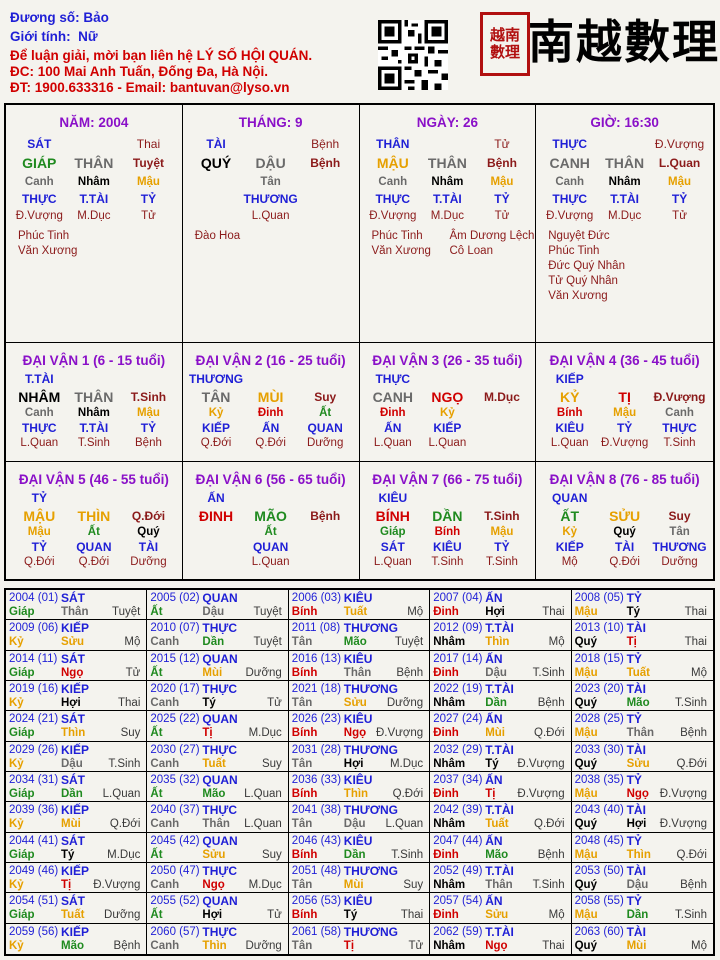  Describe the element at coordinates (77, 878) in the screenshot. I see `year-cell: 2049 (46) KIẾP Kỷ Tị Đ.Vượng` at that location.